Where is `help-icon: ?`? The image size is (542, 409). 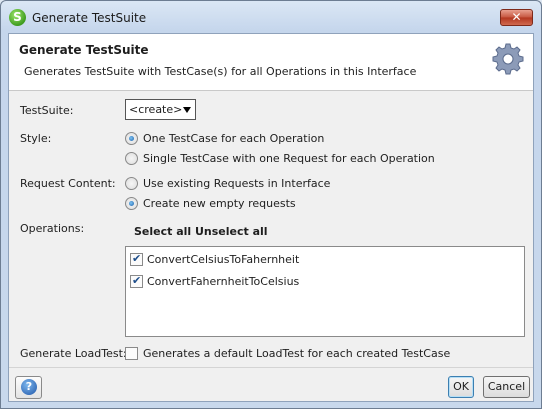
help-icon: ? is located at coordinates (29, 387).